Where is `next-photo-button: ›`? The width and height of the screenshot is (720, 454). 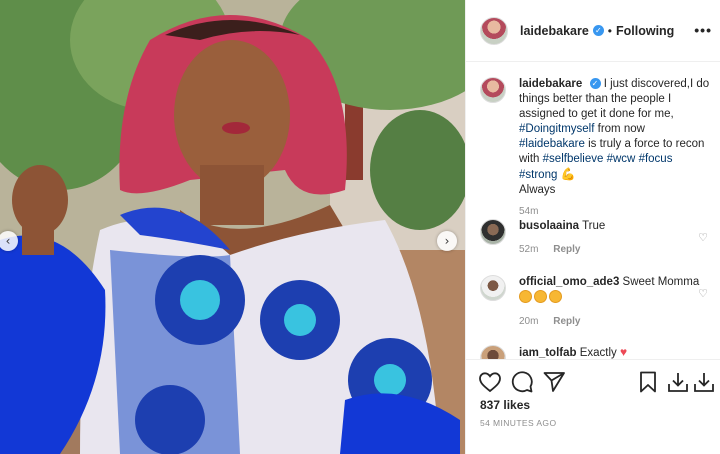 next-photo-button: › is located at coordinates (447, 241).